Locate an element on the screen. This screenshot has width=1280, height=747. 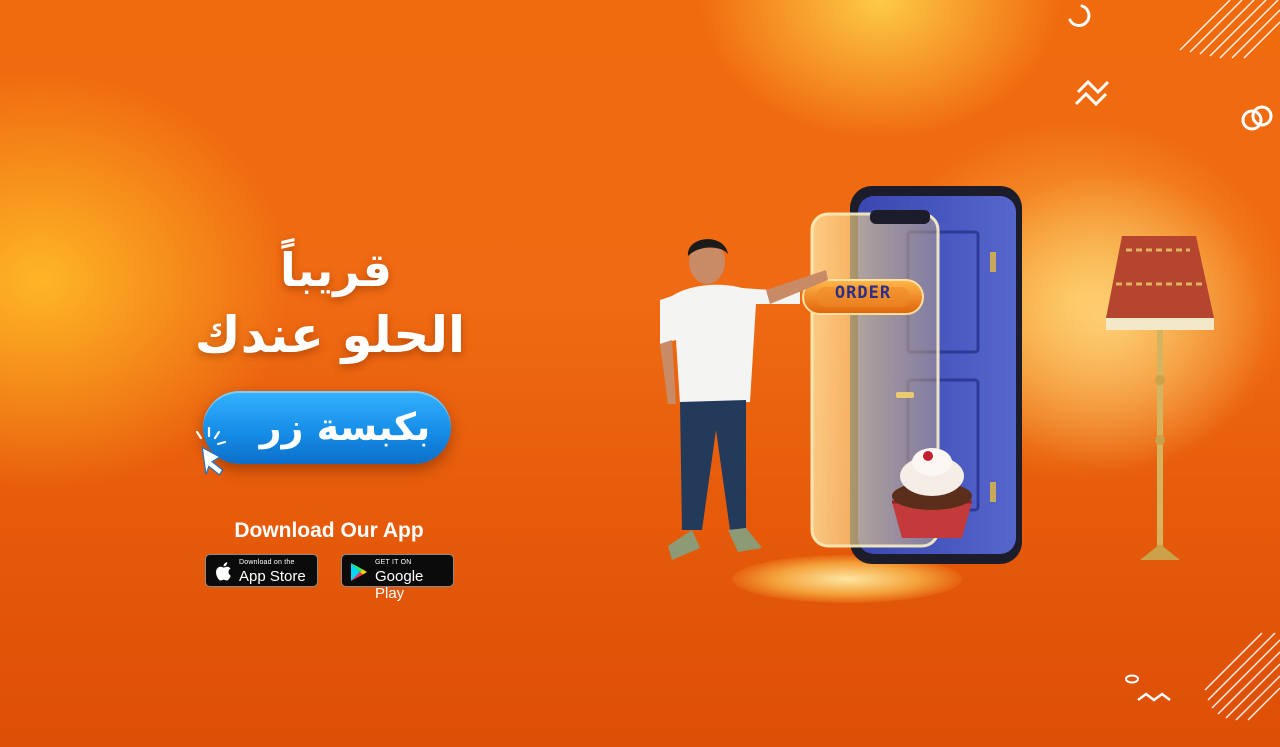
zigzag-small-icon is located at coordinates (1154, 697).